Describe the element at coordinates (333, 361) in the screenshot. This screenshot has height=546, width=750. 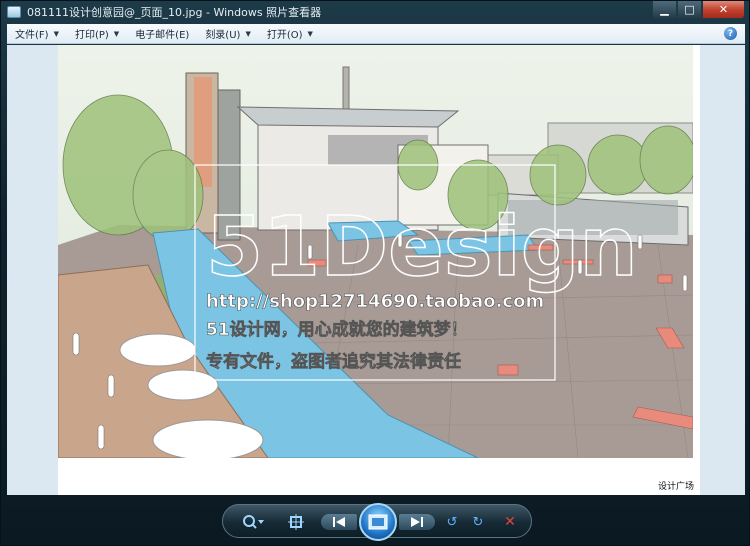
I see `watermark-line2: 专有文件，盗图者追究其法律责任` at that location.